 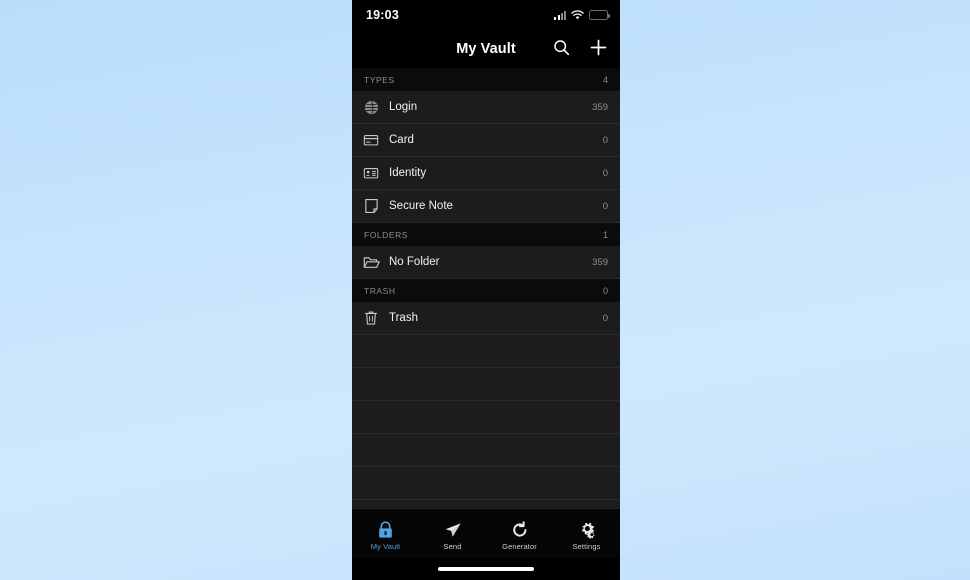 I want to click on plus-icon, so click(x=598, y=49).